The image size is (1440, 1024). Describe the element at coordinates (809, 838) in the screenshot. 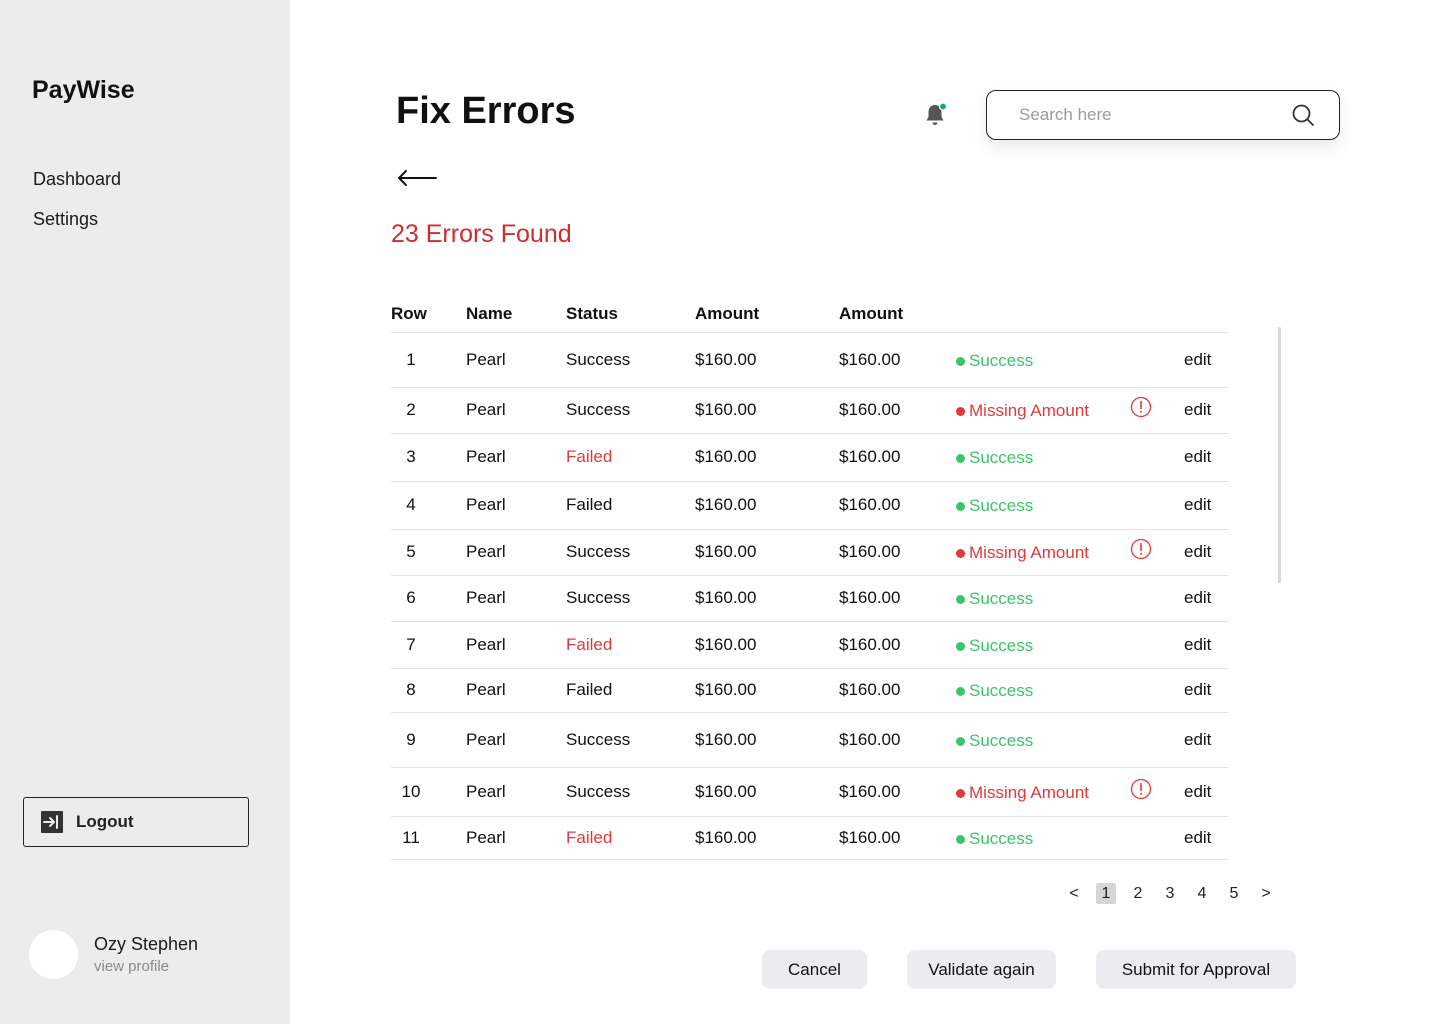

I see `table-row: 11 Pearl Failed $160.00 $160.00 Success edit` at that location.